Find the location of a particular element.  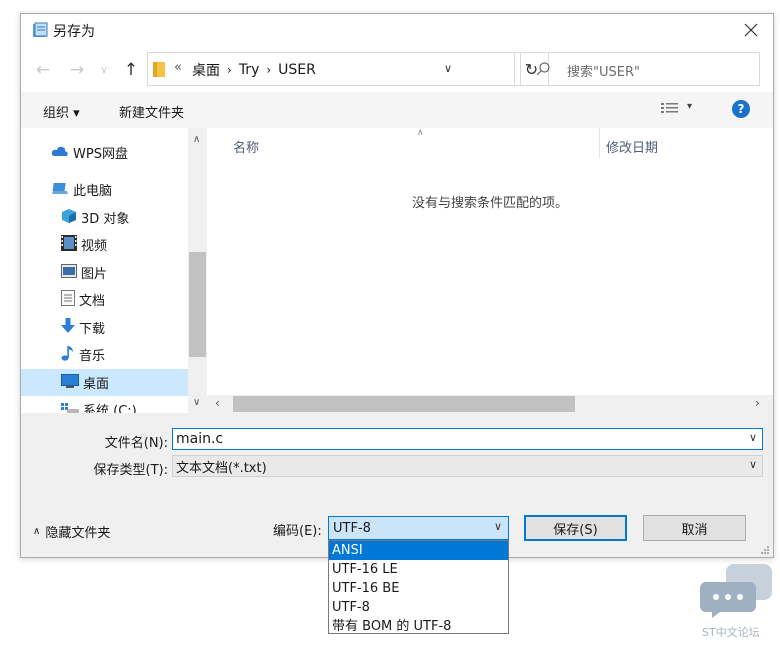

sidebar-item-label: 文档 is located at coordinates (92, 301).